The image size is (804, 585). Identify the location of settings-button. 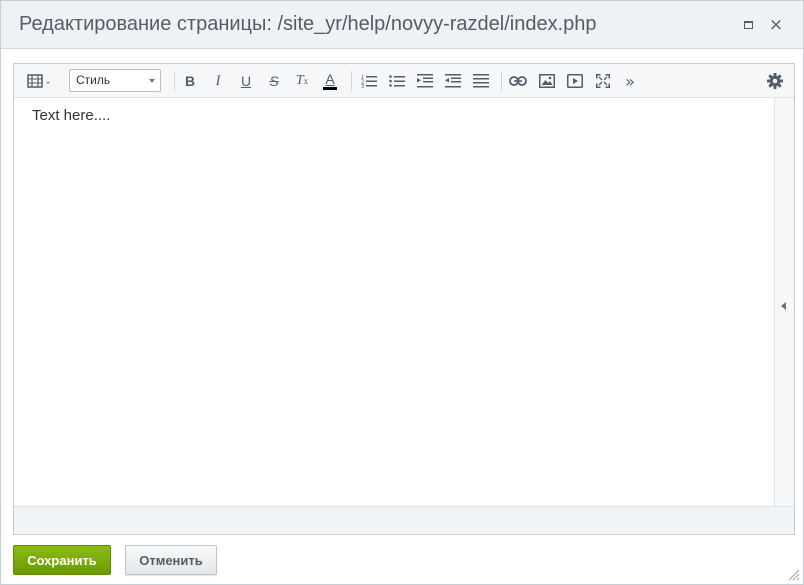
(775, 81).